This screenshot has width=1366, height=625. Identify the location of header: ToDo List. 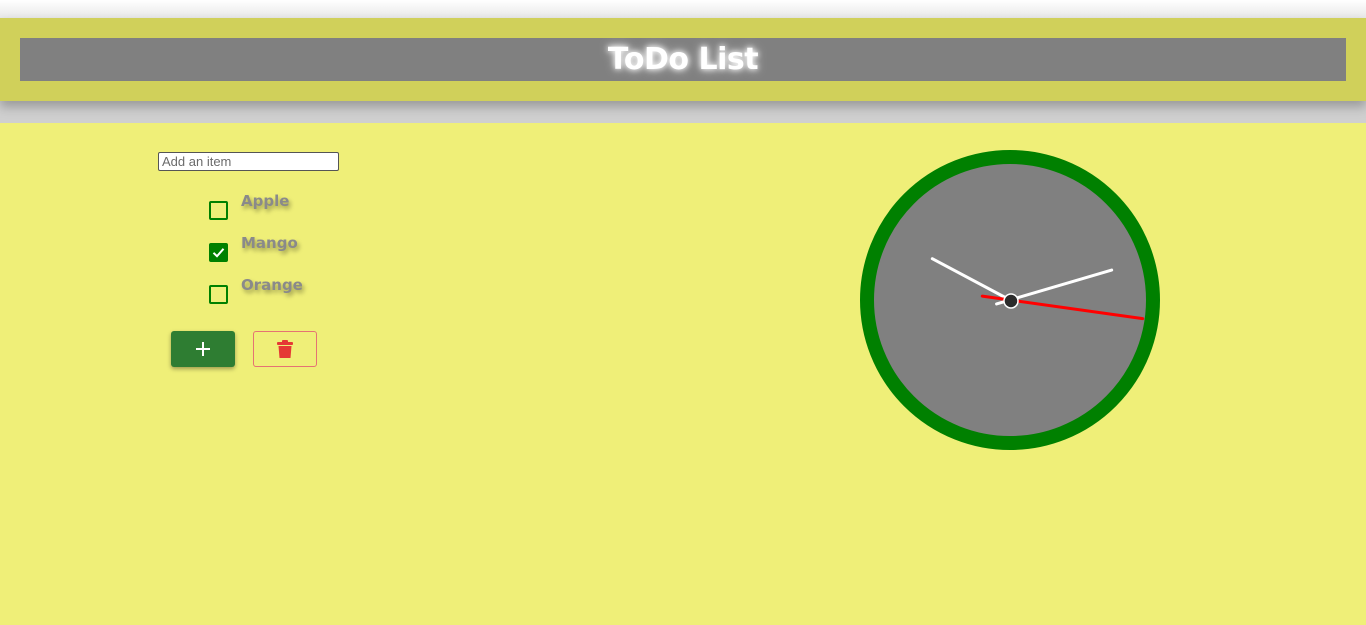
(683, 59).